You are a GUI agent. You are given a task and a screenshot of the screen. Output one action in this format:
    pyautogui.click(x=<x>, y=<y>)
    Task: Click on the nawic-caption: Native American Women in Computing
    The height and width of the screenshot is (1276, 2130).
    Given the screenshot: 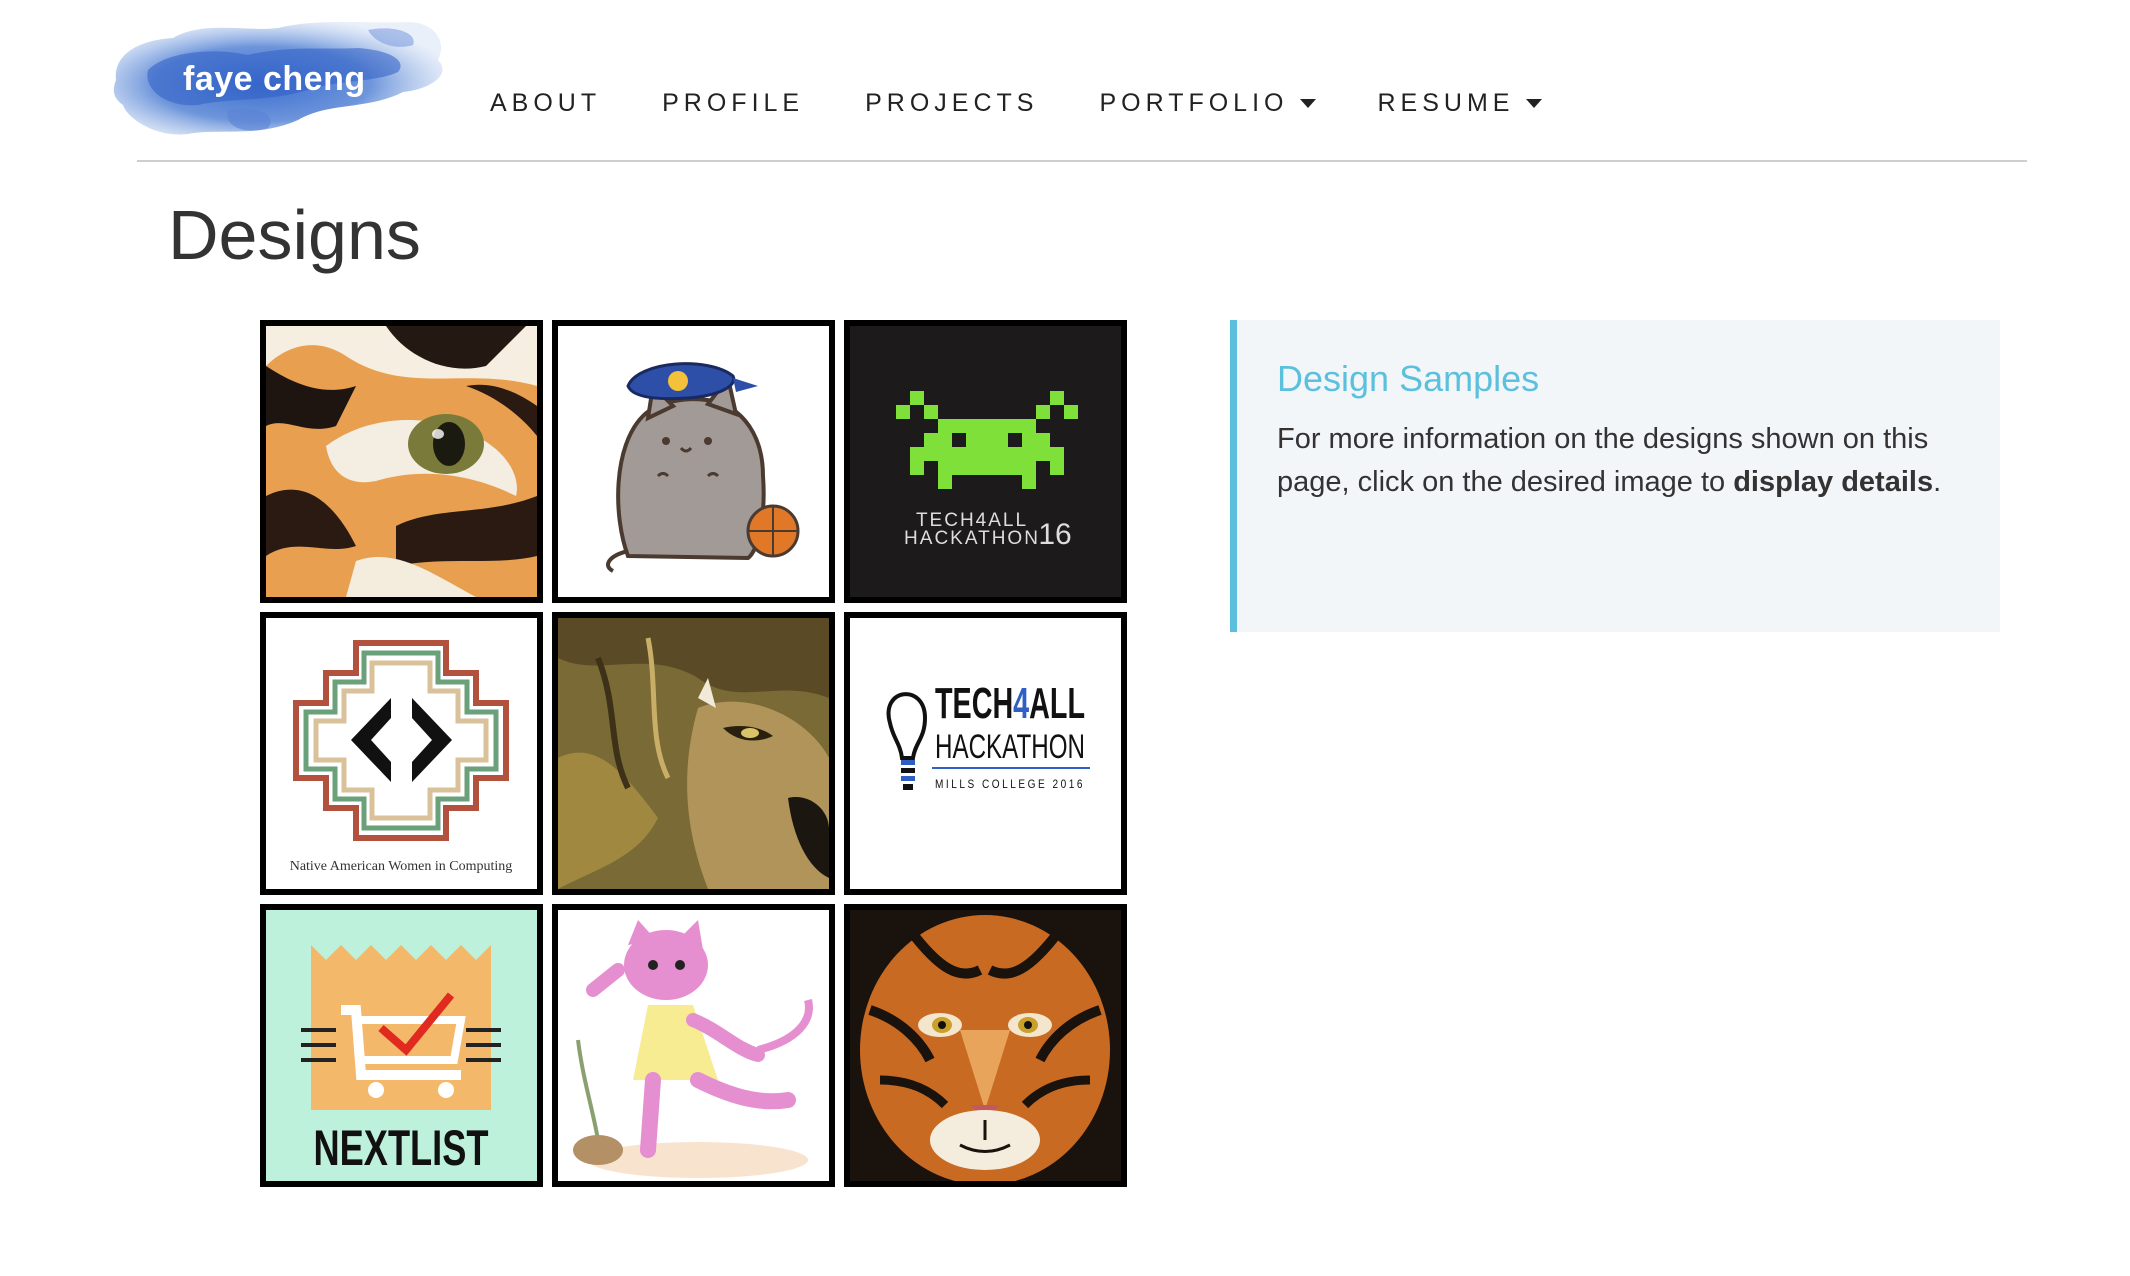 What is the action you would take?
    pyautogui.click(x=401, y=866)
    